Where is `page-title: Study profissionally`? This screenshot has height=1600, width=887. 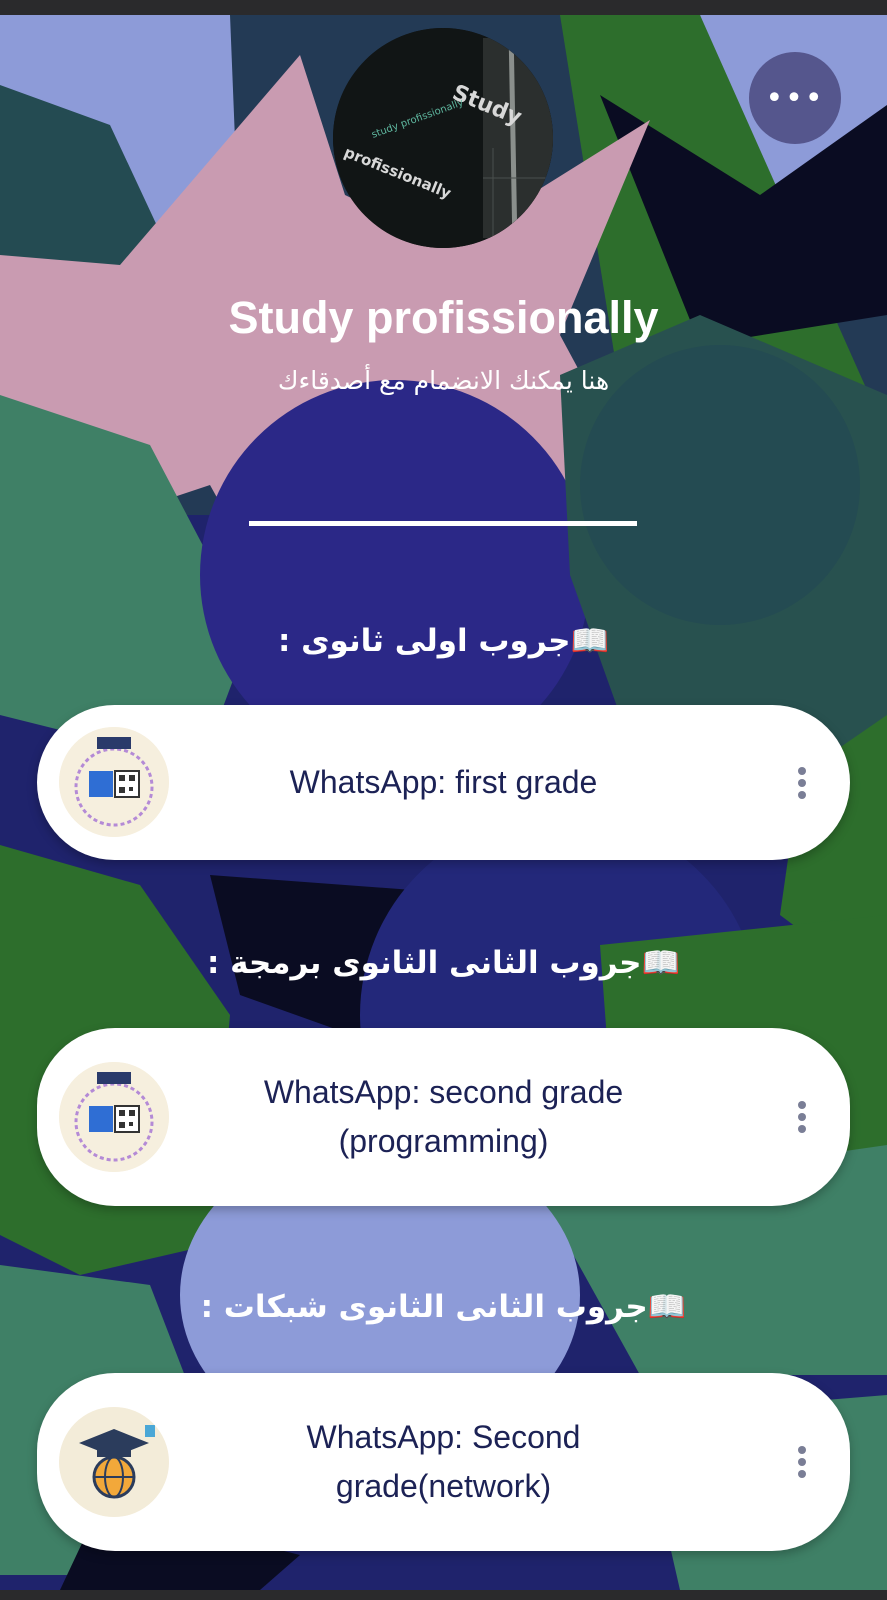
page-title: Study profissionally is located at coordinates (443, 317).